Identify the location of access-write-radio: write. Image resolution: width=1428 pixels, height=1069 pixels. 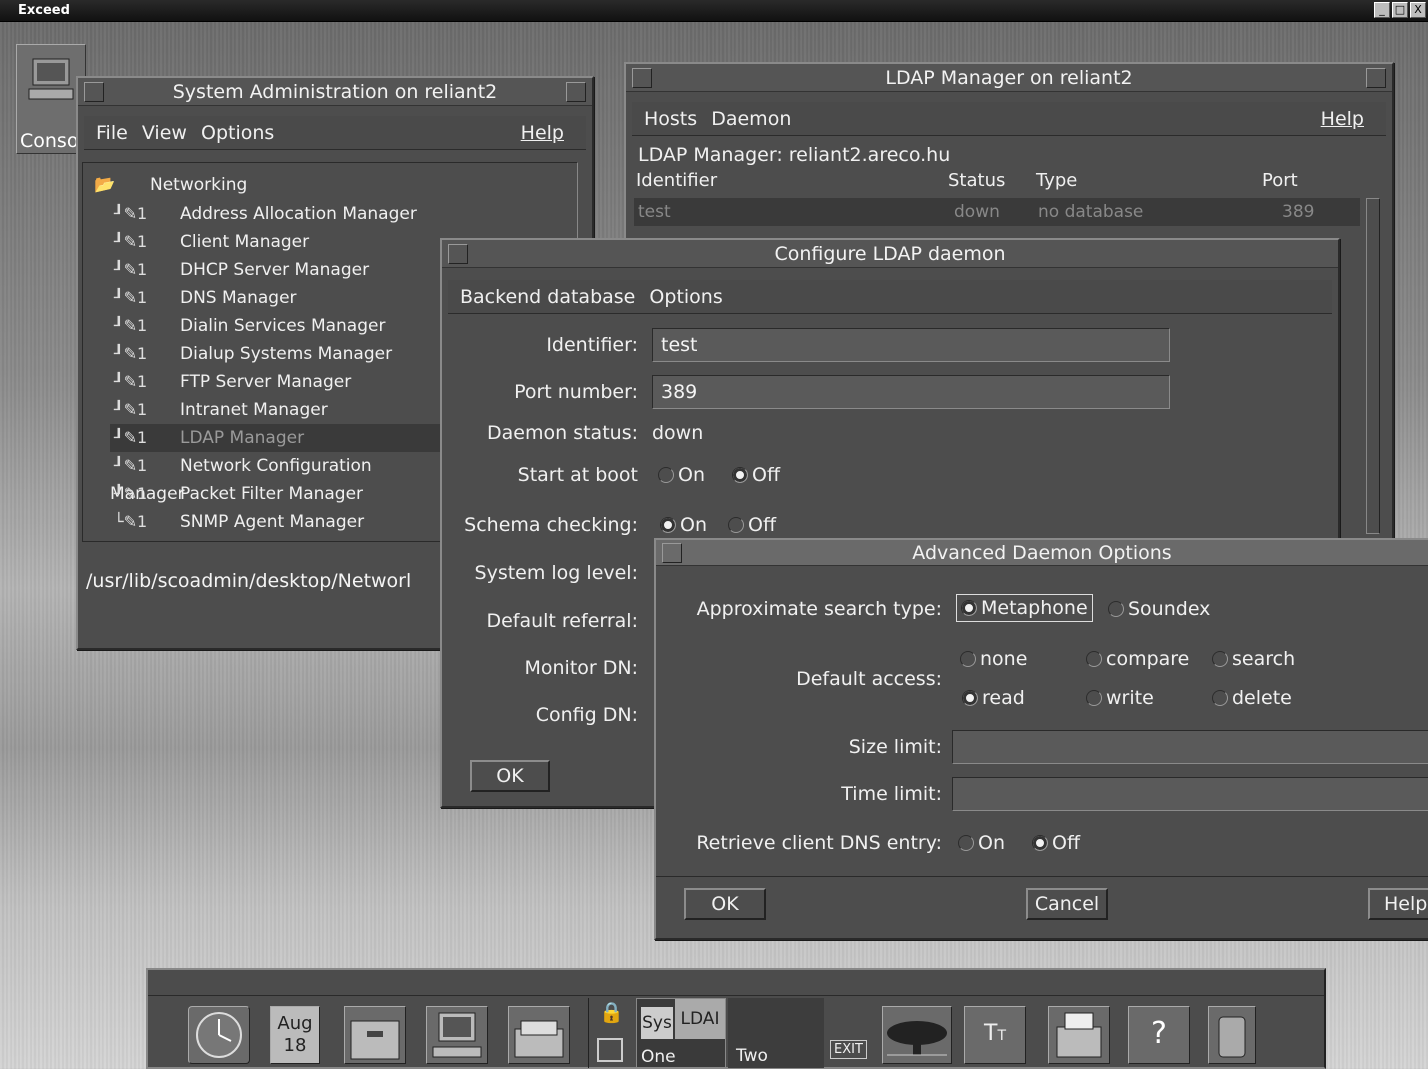
(1120, 698).